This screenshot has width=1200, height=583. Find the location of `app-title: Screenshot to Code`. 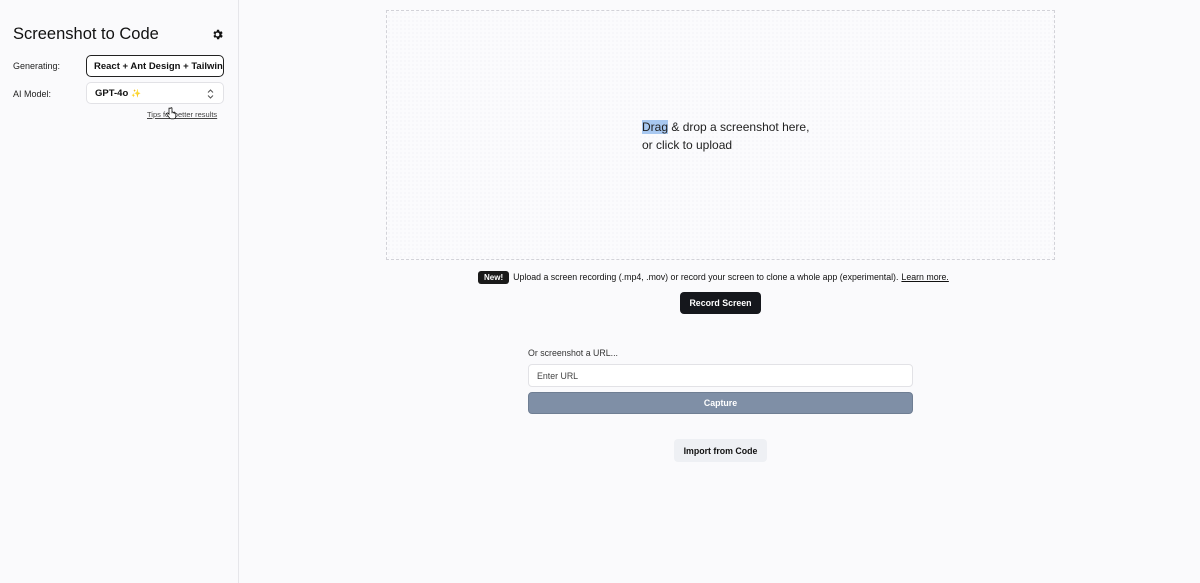

app-title: Screenshot to Code is located at coordinates (86, 34).